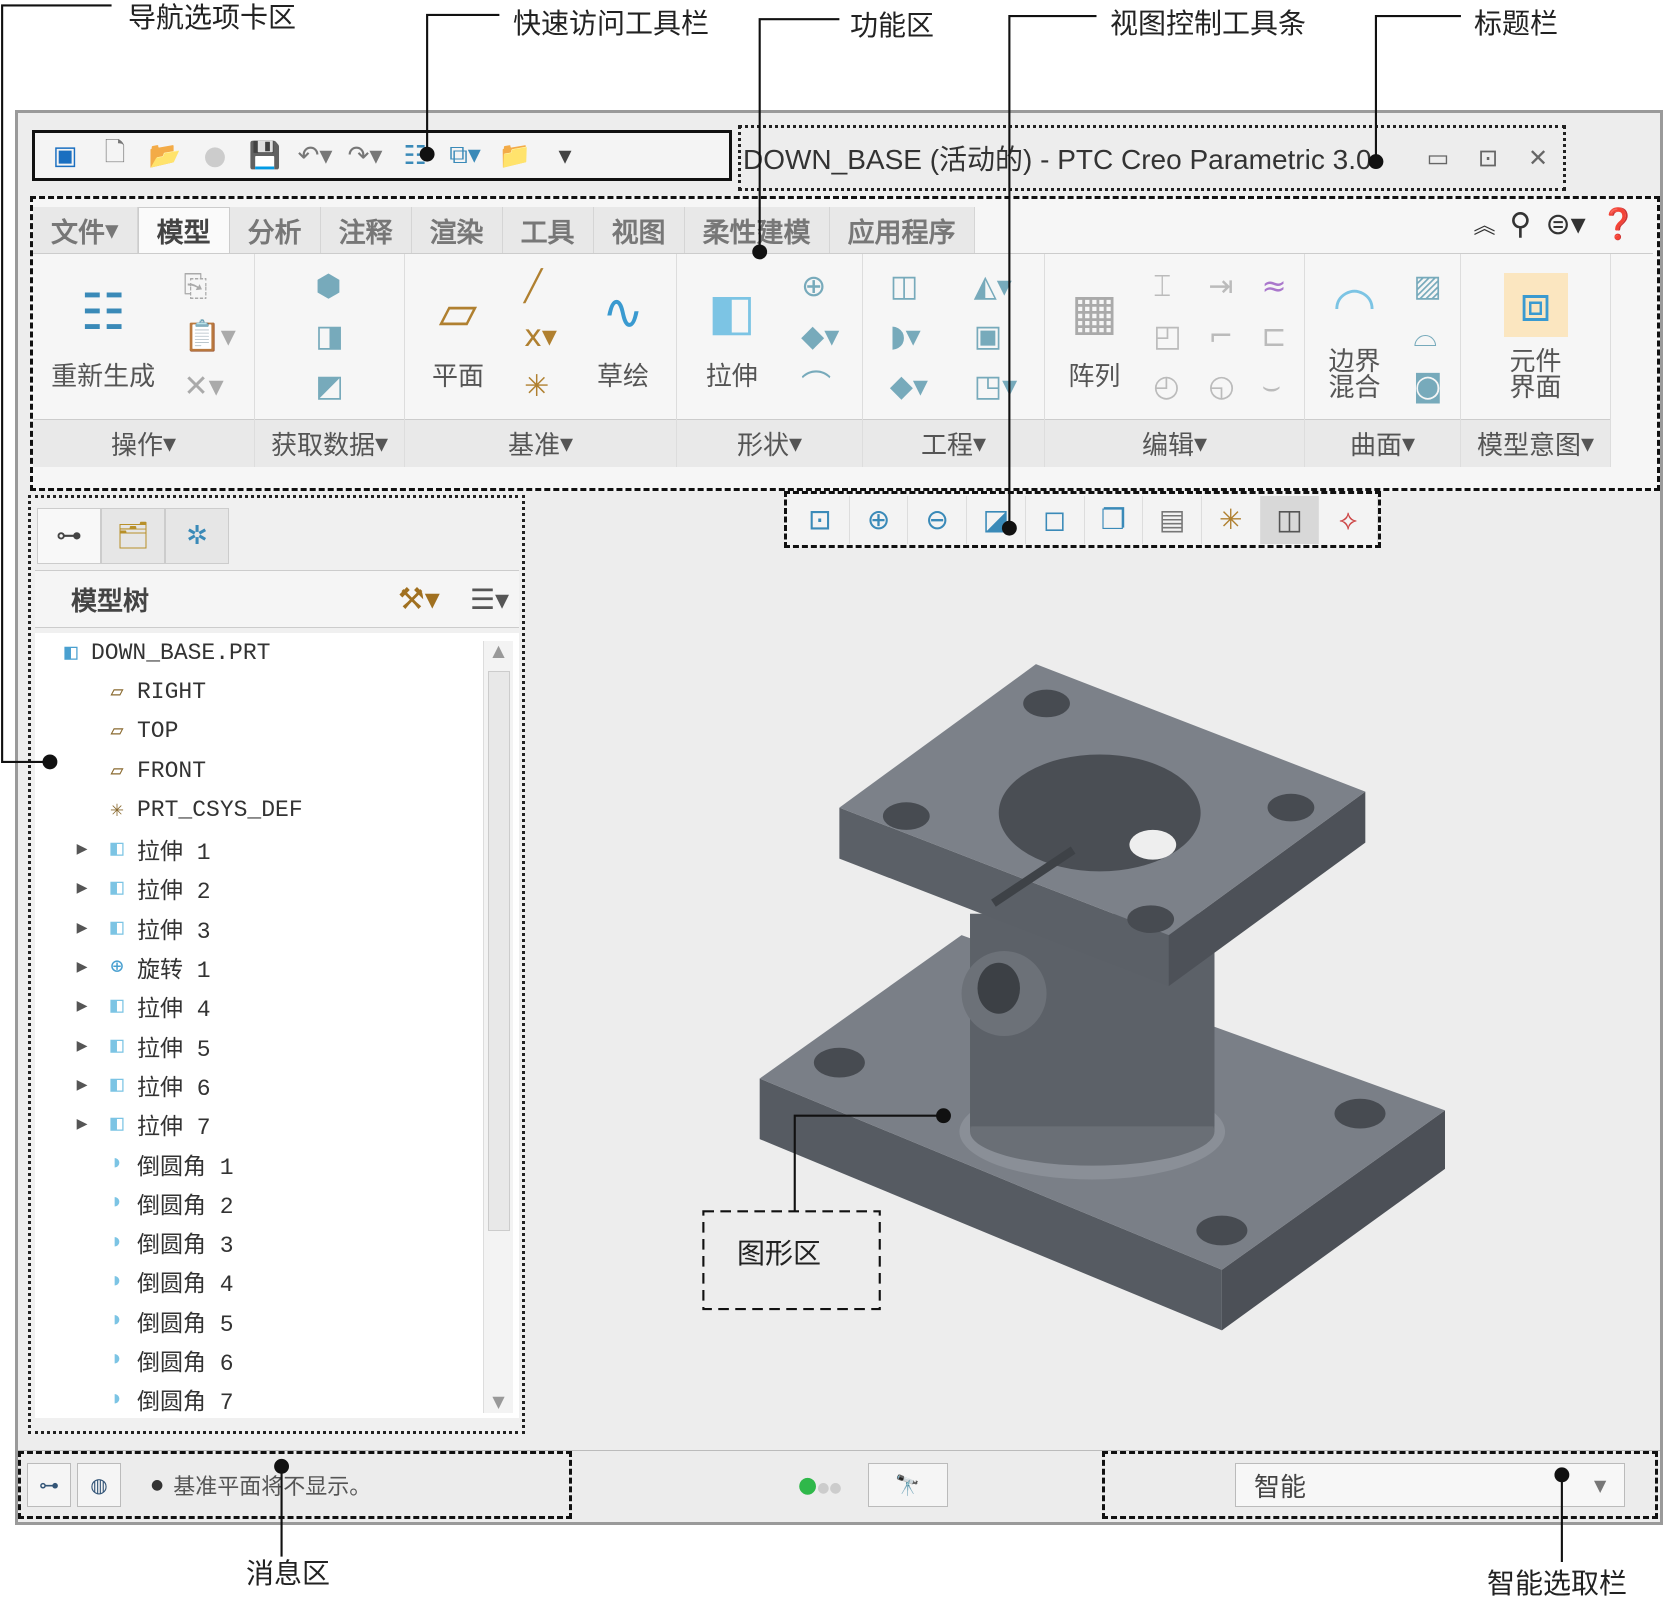 Image resolution: width=1666 pixels, height=1602 pixels. Describe the element at coordinates (1208, 23) in the screenshot. I see `callout-view-toolbar: 视图控制工具条` at that location.